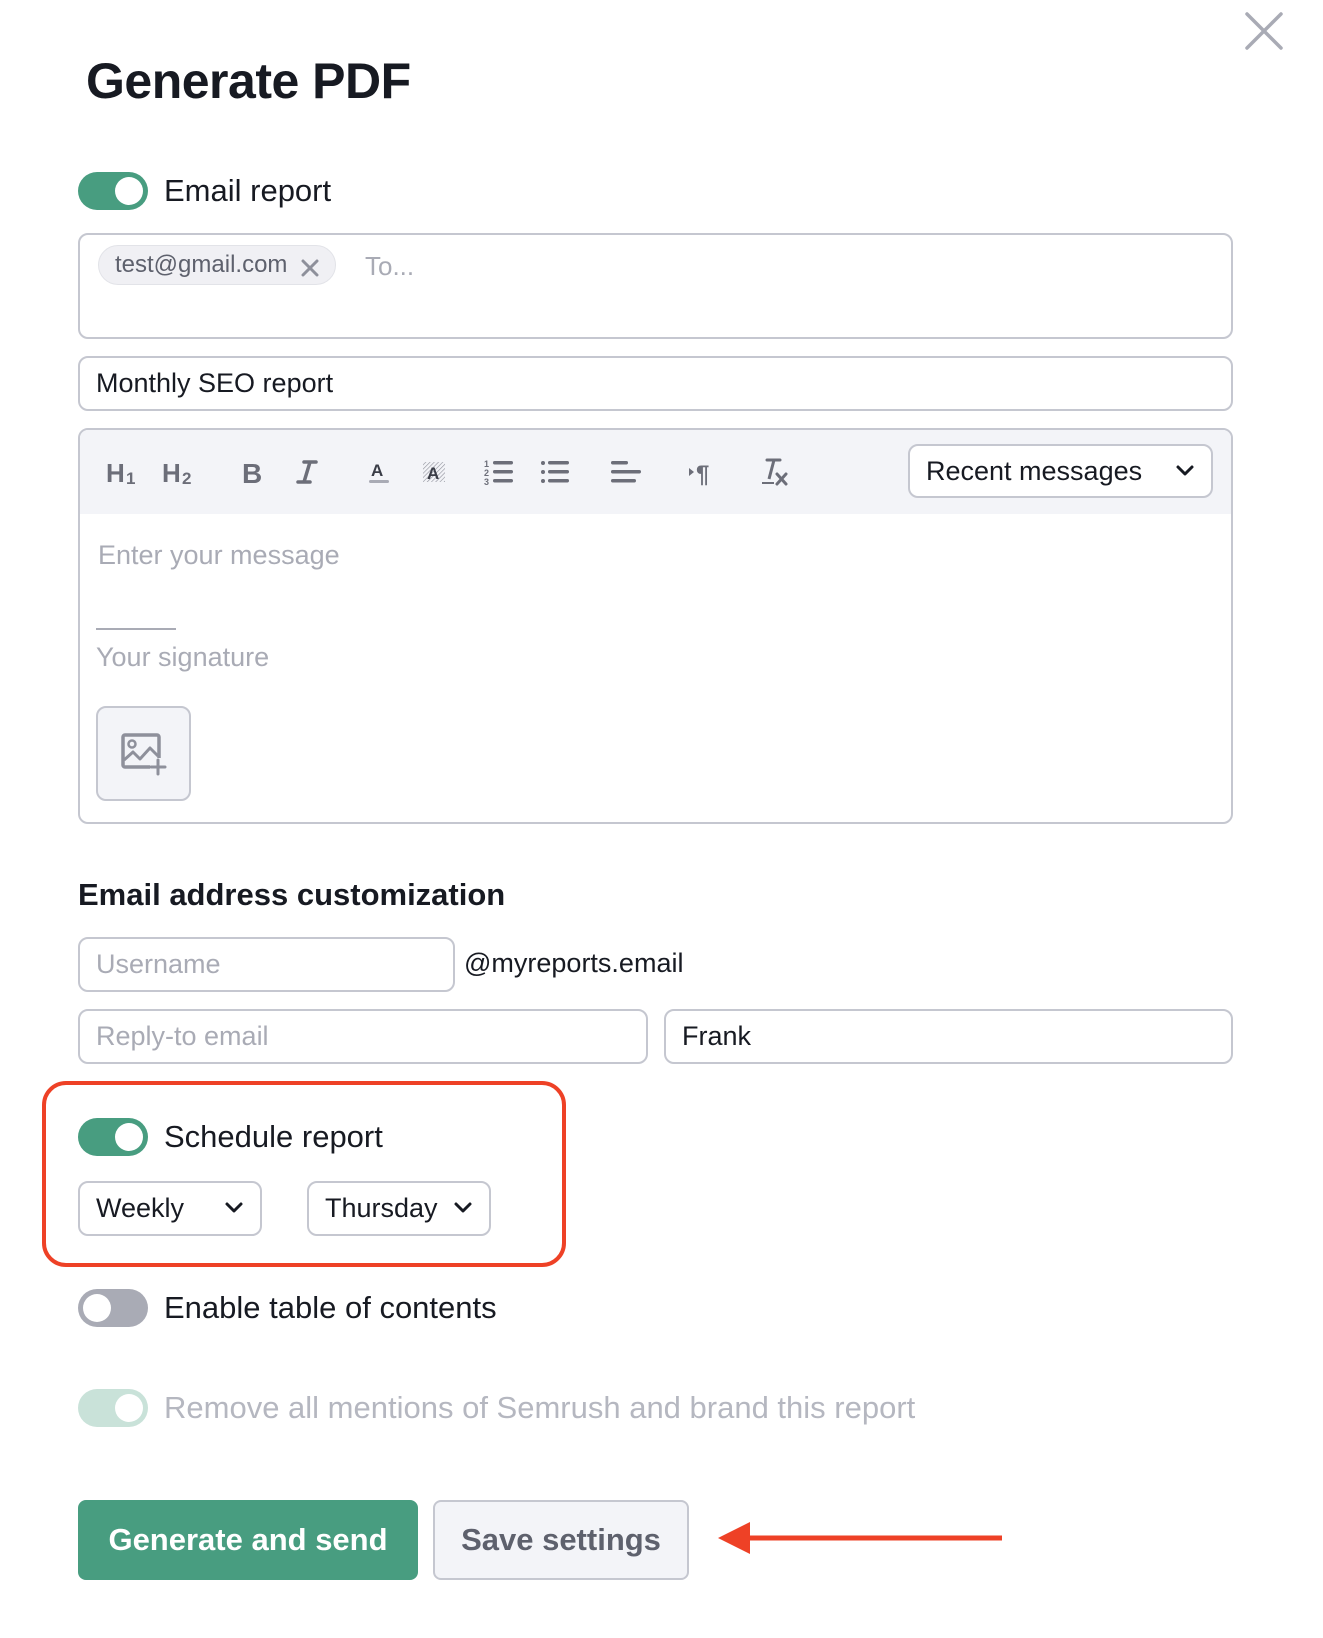 The width and height of the screenshot is (1323, 1638). I want to click on day-value: Thursday, so click(381, 1208).